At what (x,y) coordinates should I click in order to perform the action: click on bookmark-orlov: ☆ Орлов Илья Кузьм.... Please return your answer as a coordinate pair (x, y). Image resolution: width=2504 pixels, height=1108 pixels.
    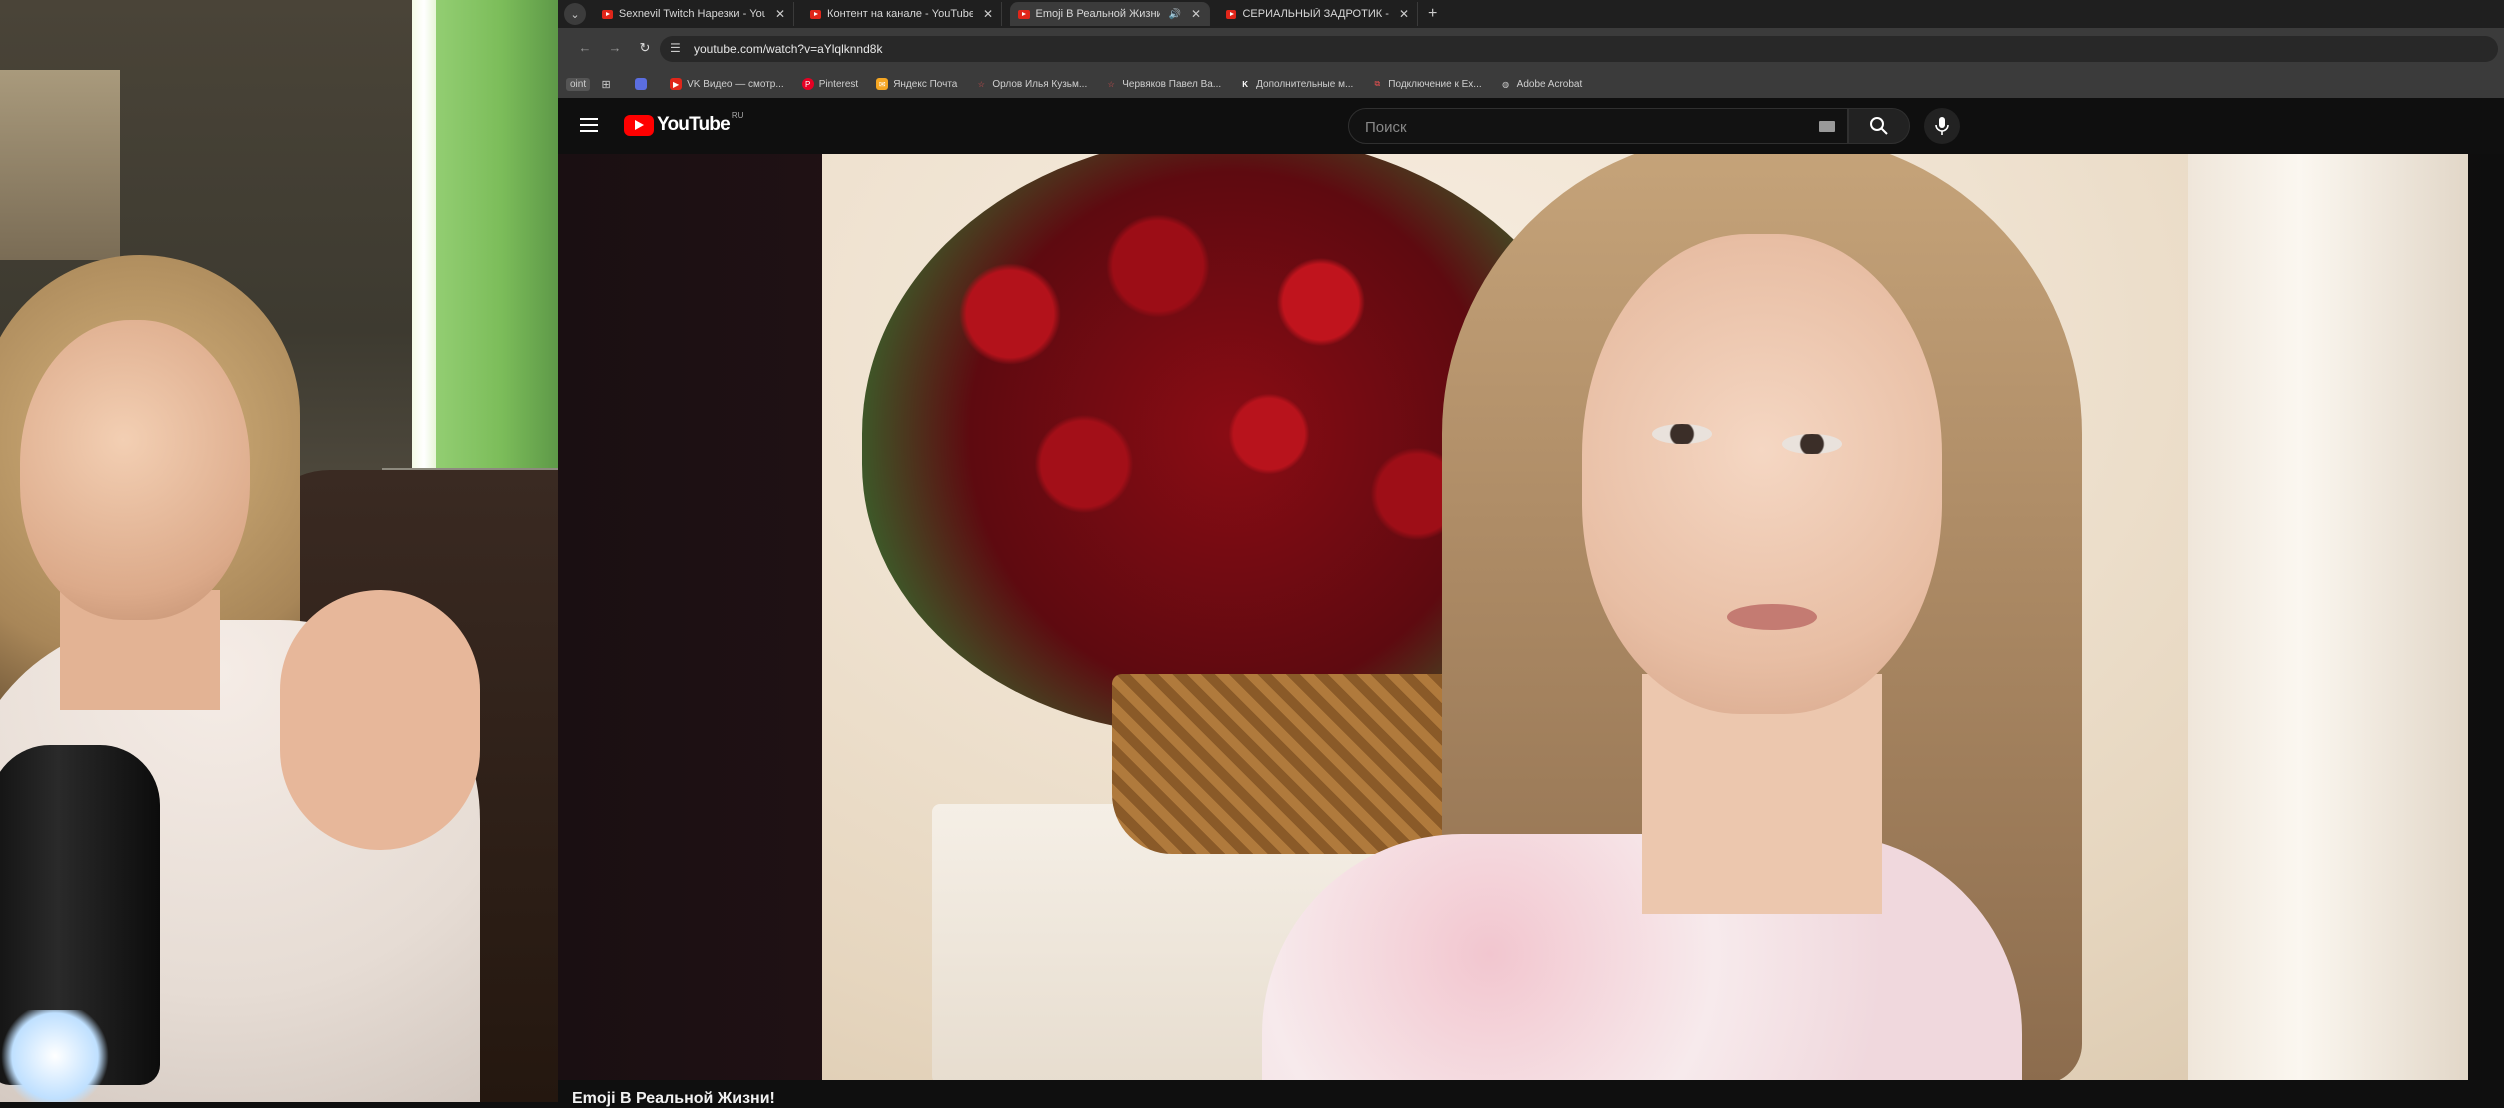
    Looking at the image, I should click on (1031, 84).